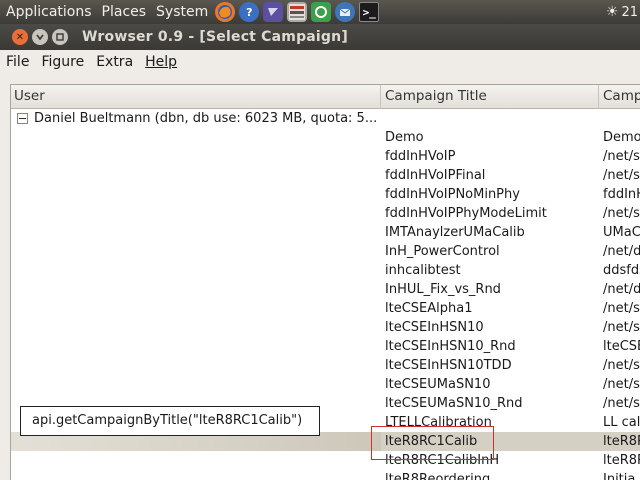  What do you see at coordinates (621, 422) in the screenshot?
I see `campaign-path-cell: LL cal` at bounding box center [621, 422].